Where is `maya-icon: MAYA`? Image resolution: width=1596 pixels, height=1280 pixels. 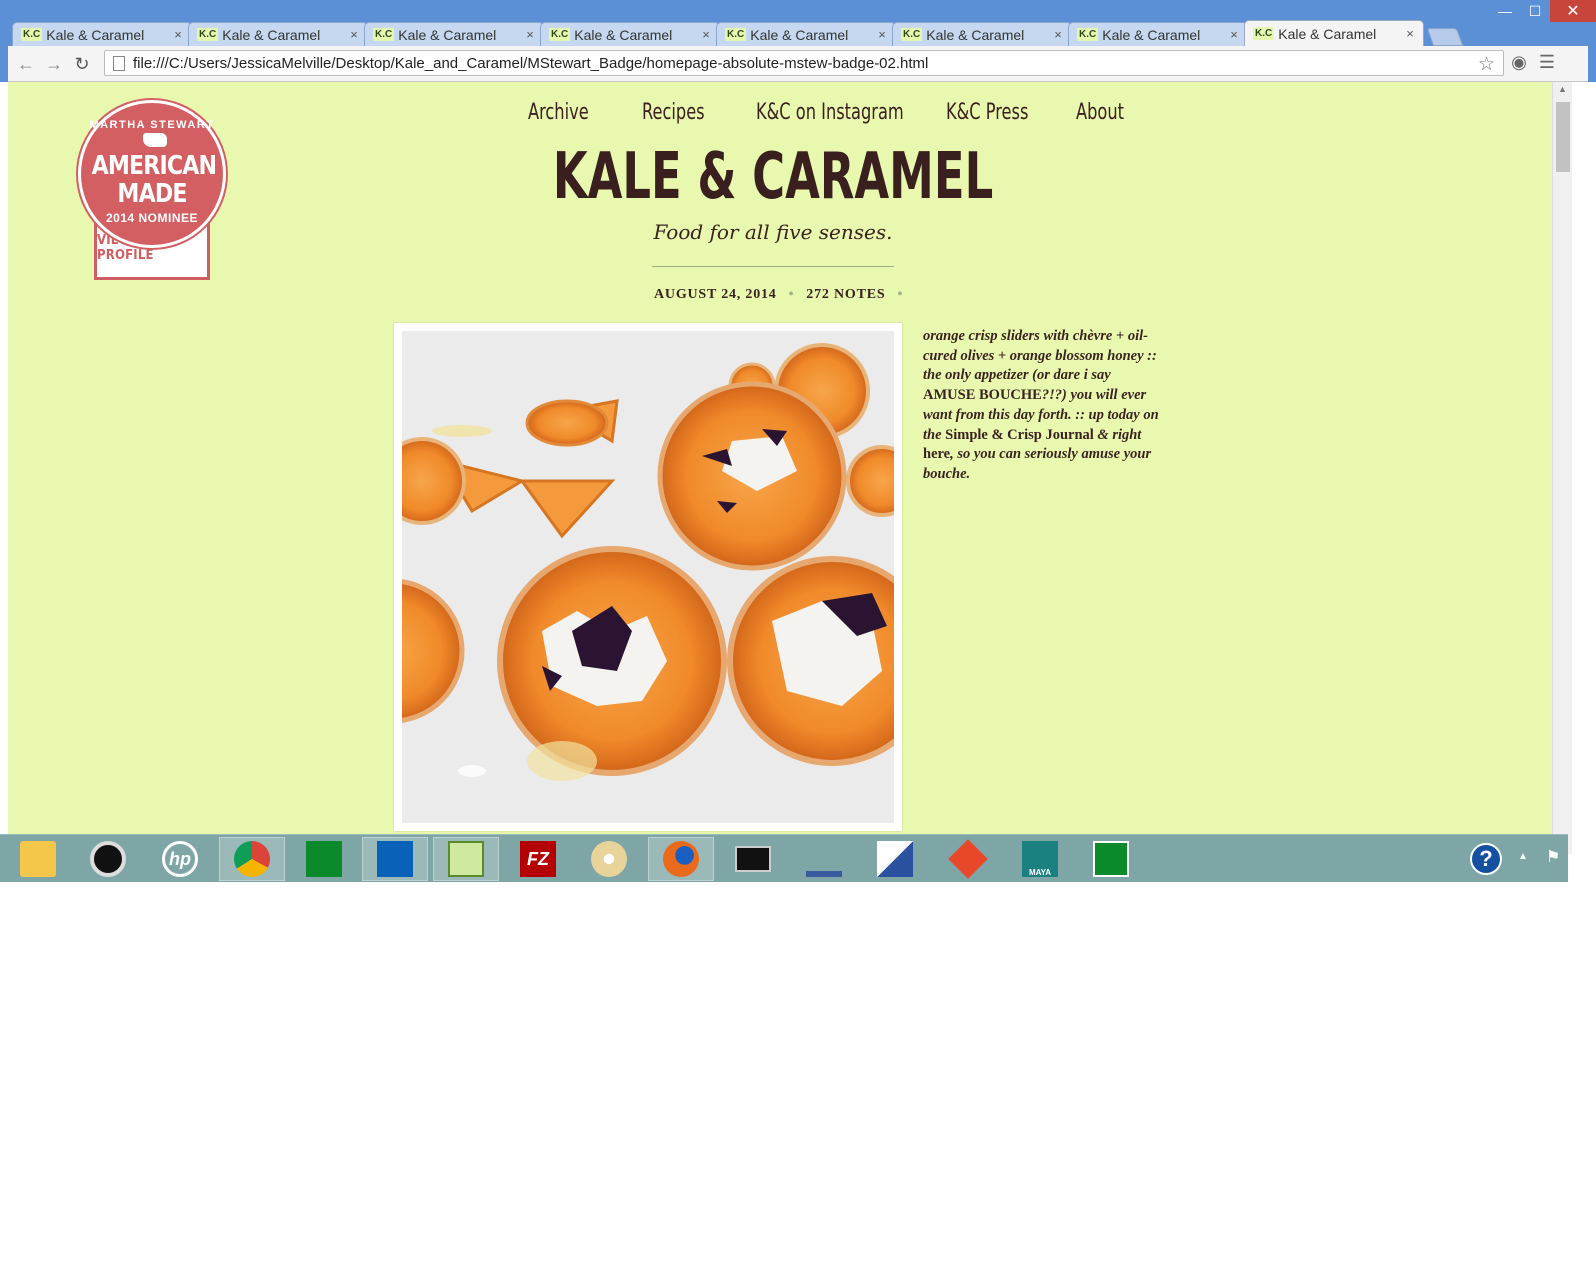
maya-icon: MAYA is located at coordinates (1040, 859).